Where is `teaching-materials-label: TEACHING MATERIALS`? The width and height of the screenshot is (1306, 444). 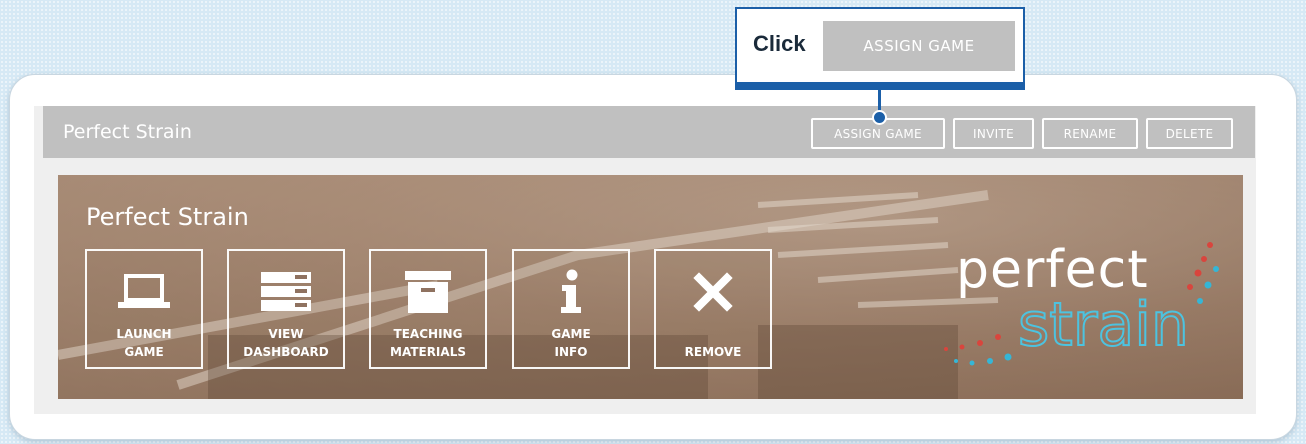
teaching-materials-label: TEACHING MATERIALS is located at coordinates (428, 343).